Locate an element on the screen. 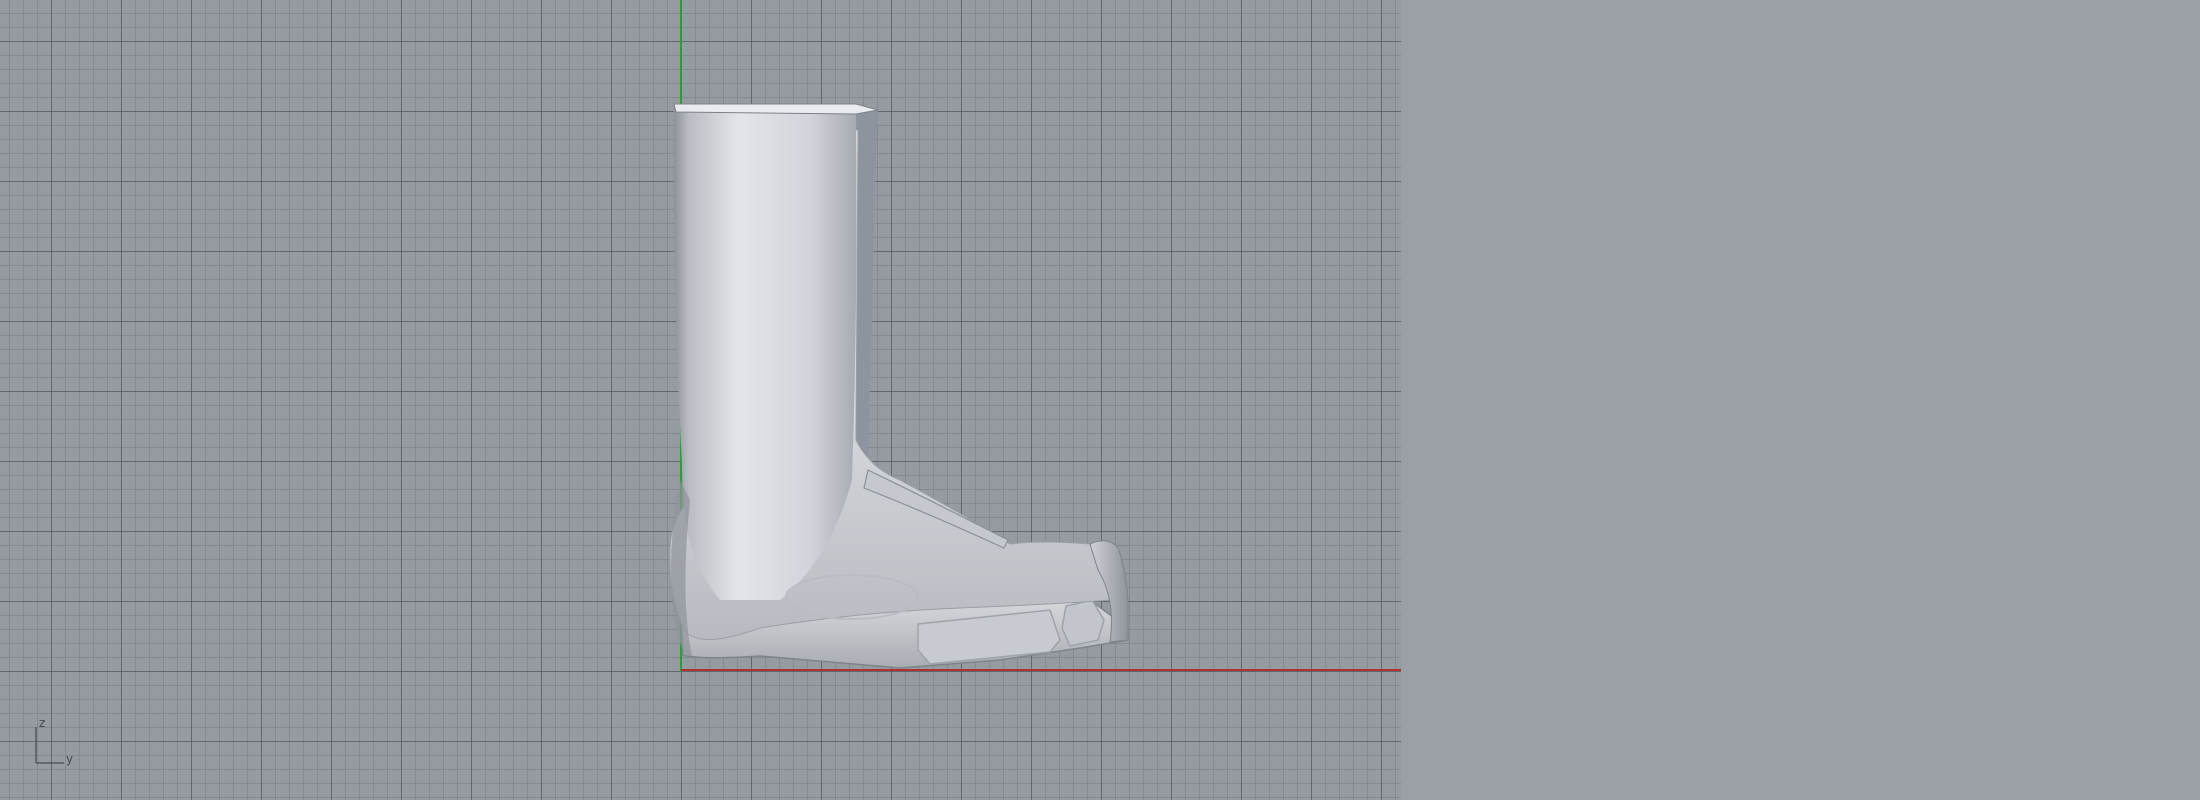 This screenshot has width=2200, height=800. axis-triad-lines is located at coordinates (49, 745).